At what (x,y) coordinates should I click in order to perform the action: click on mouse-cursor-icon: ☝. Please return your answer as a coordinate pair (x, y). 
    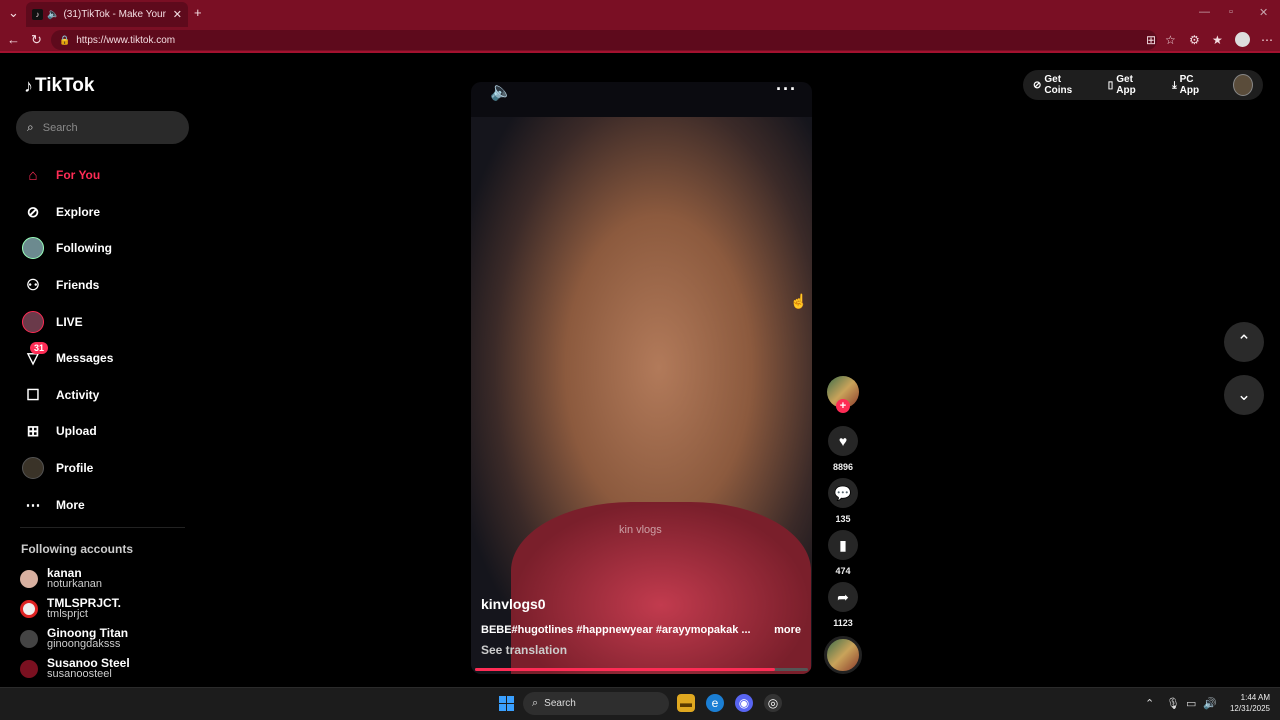
    Looking at the image, I should click on (799, 301).